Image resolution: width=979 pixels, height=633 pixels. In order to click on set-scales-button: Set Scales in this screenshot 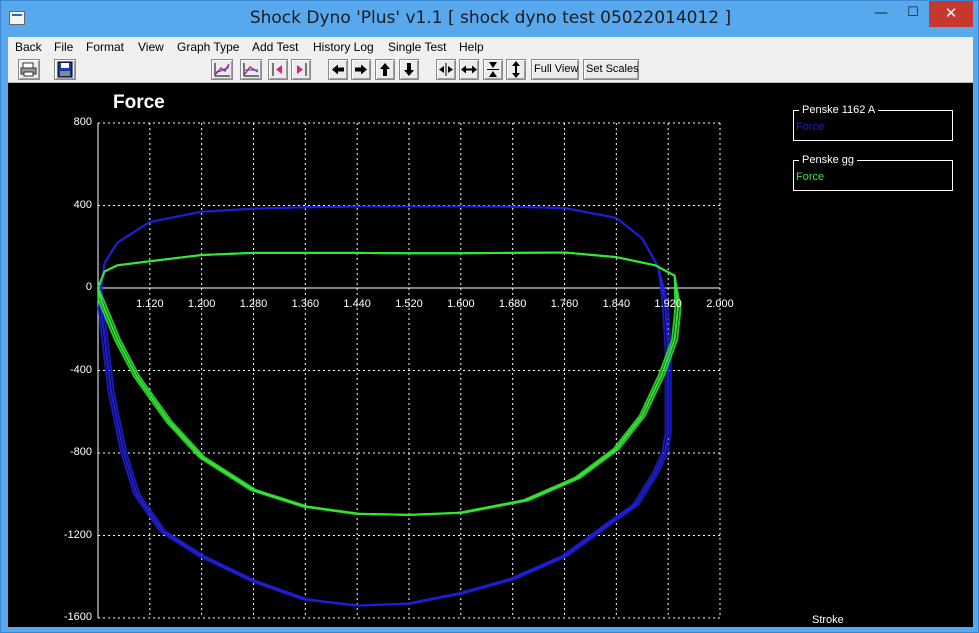, I will do `click(611, 69)`.